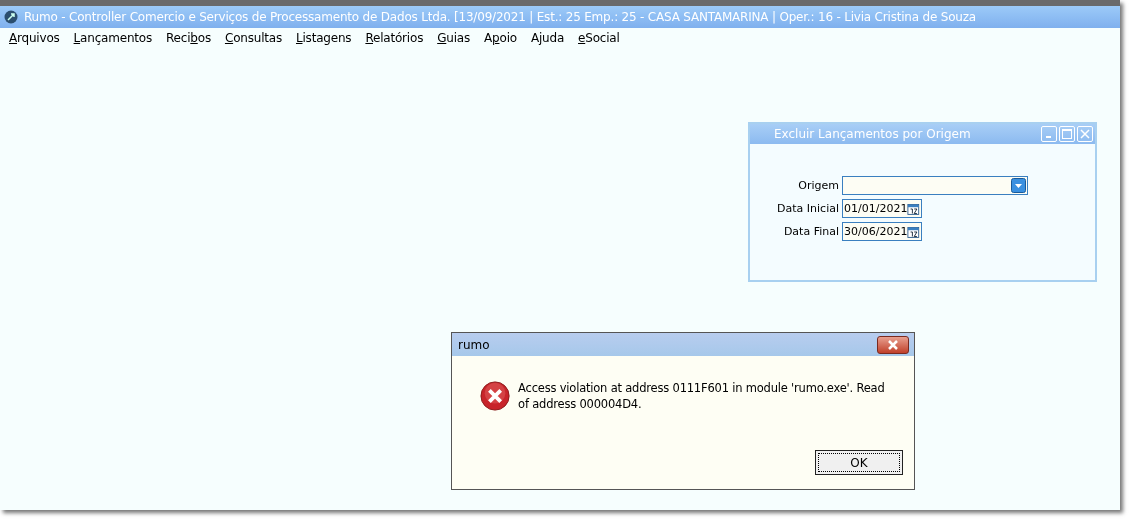  What do you see at coordinates (500, 38) in the screenshot?
I see `menu-item: Apoio` at bounding box center [500, 38].